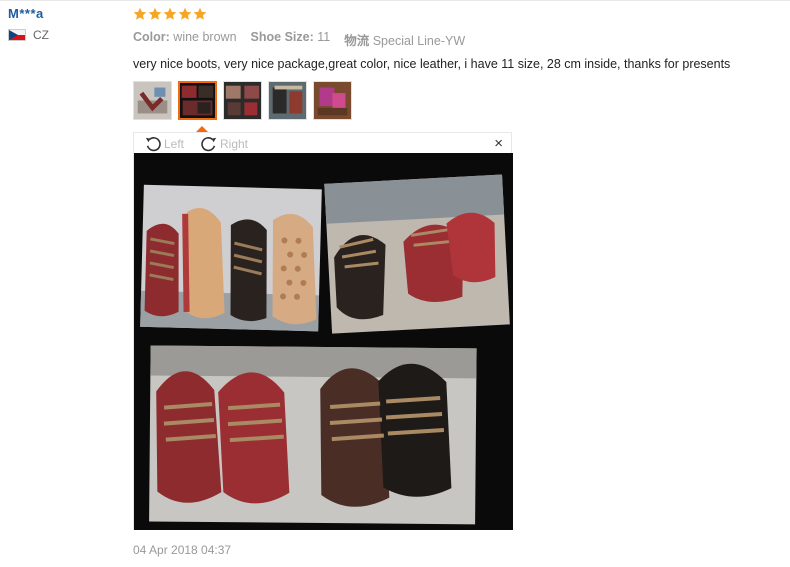 The height and width of the screenshot is (567, 790). What do you see at coordinates (395, 0) in the screenshot?
I see `divider` at bounding box center [395, 0].